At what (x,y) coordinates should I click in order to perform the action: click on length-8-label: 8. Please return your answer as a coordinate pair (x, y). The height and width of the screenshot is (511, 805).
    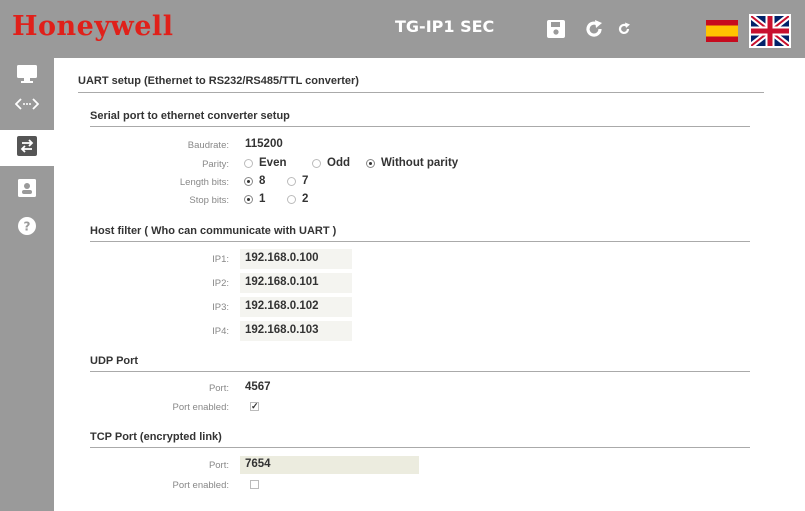
    Looking at the image, I should click on (262, 181).